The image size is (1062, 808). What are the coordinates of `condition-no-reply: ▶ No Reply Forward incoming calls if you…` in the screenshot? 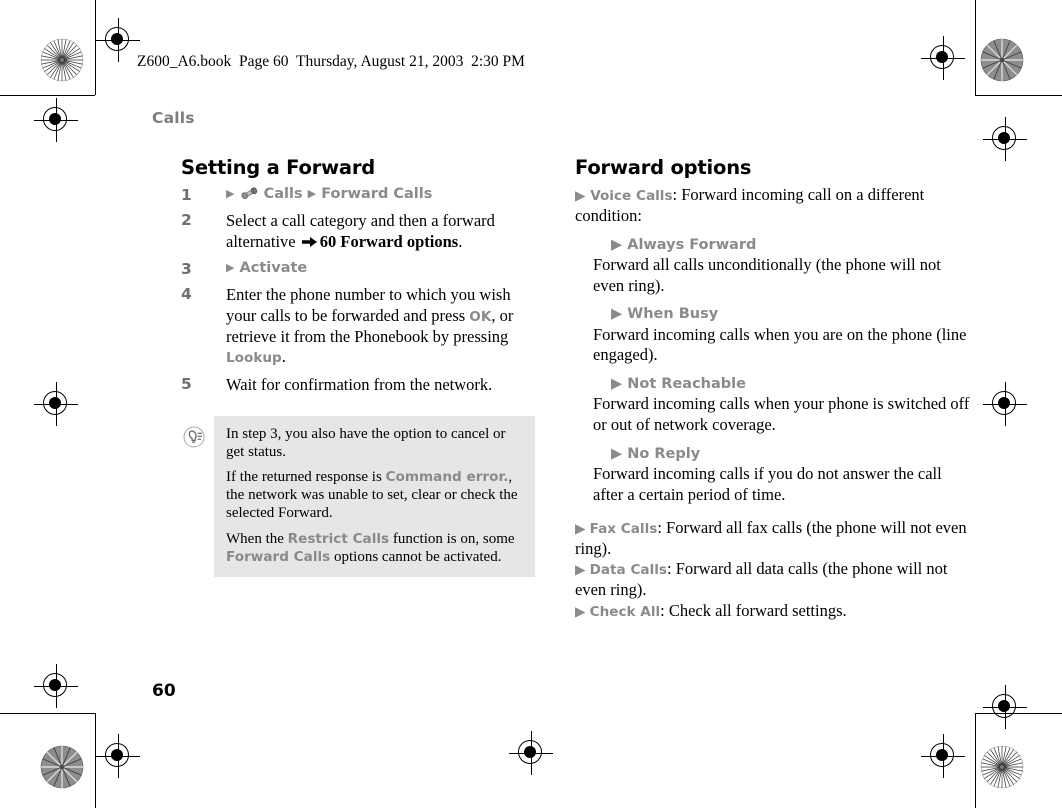 It's located at (775, 475).